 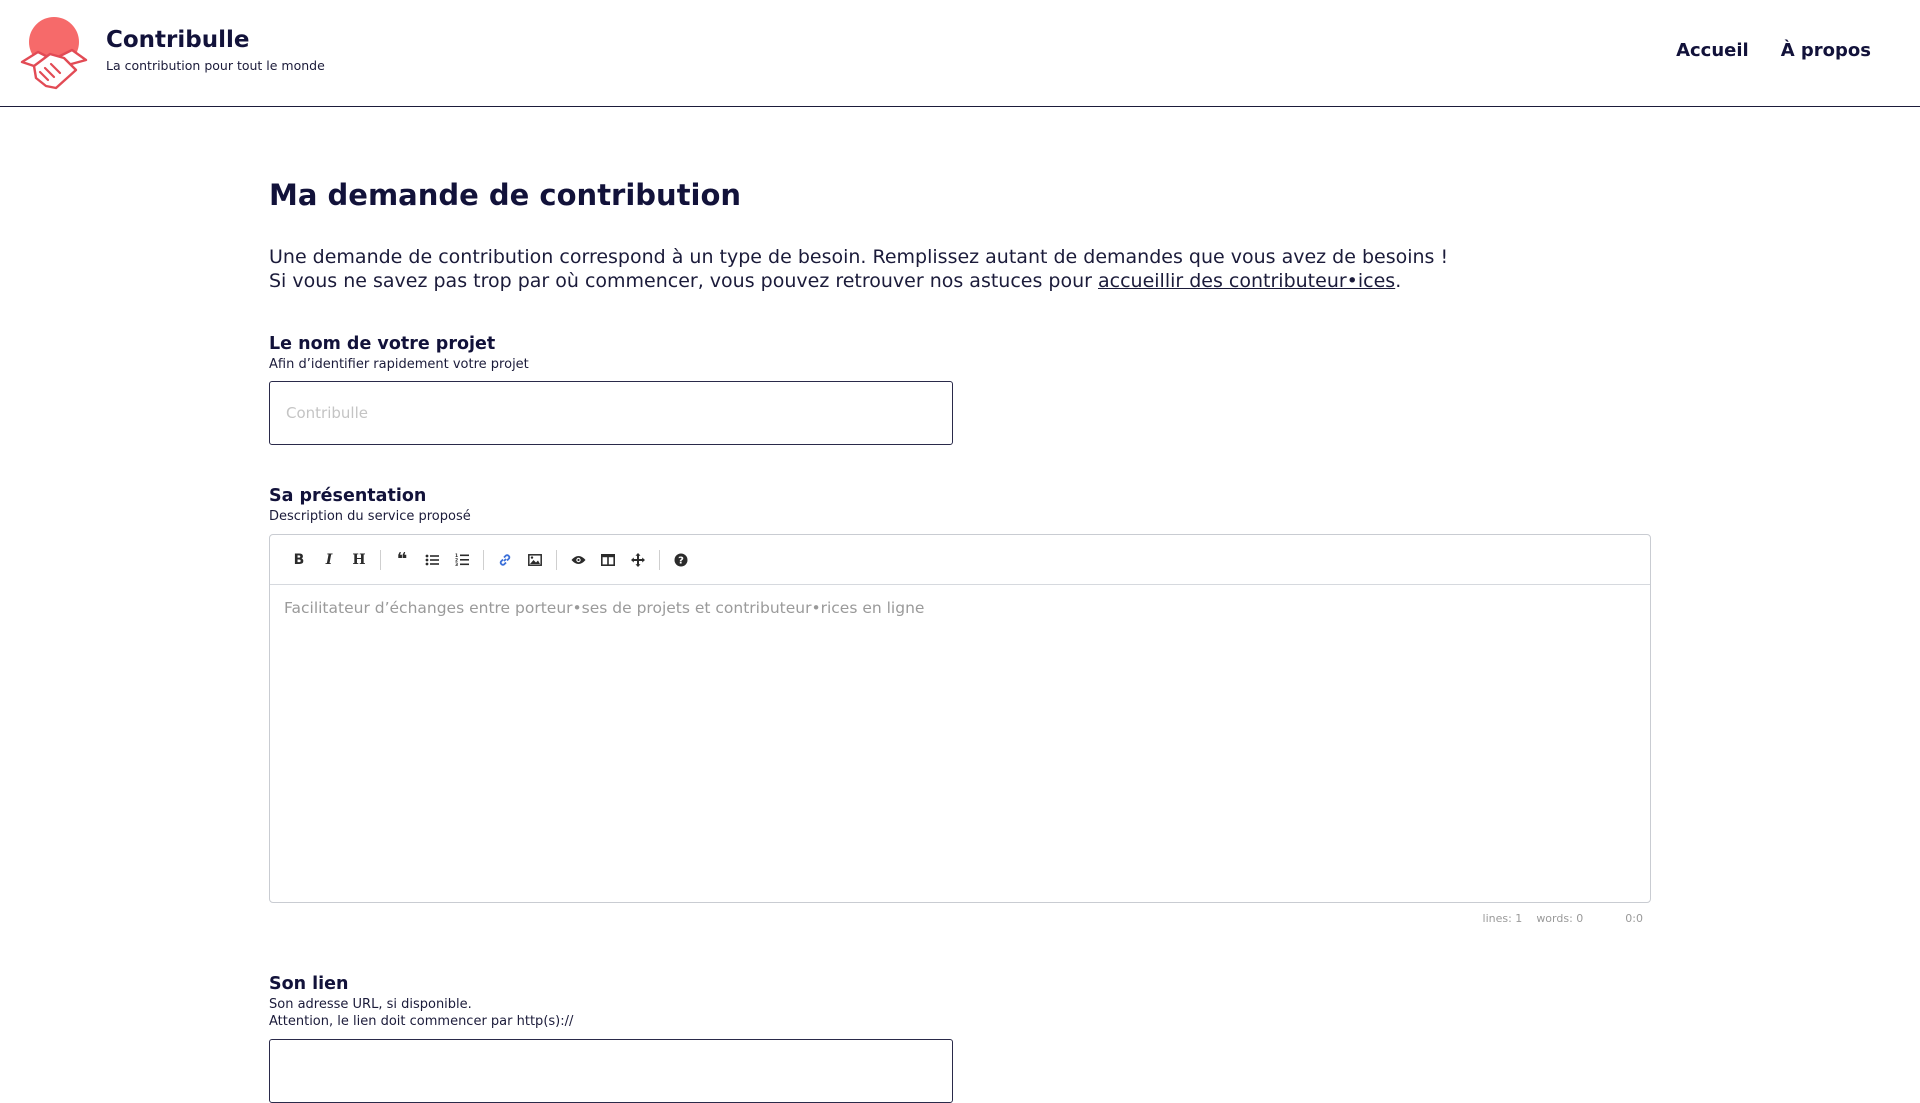 I want to click on presentation-label: Sa présentation, so click(x=348, y=496).